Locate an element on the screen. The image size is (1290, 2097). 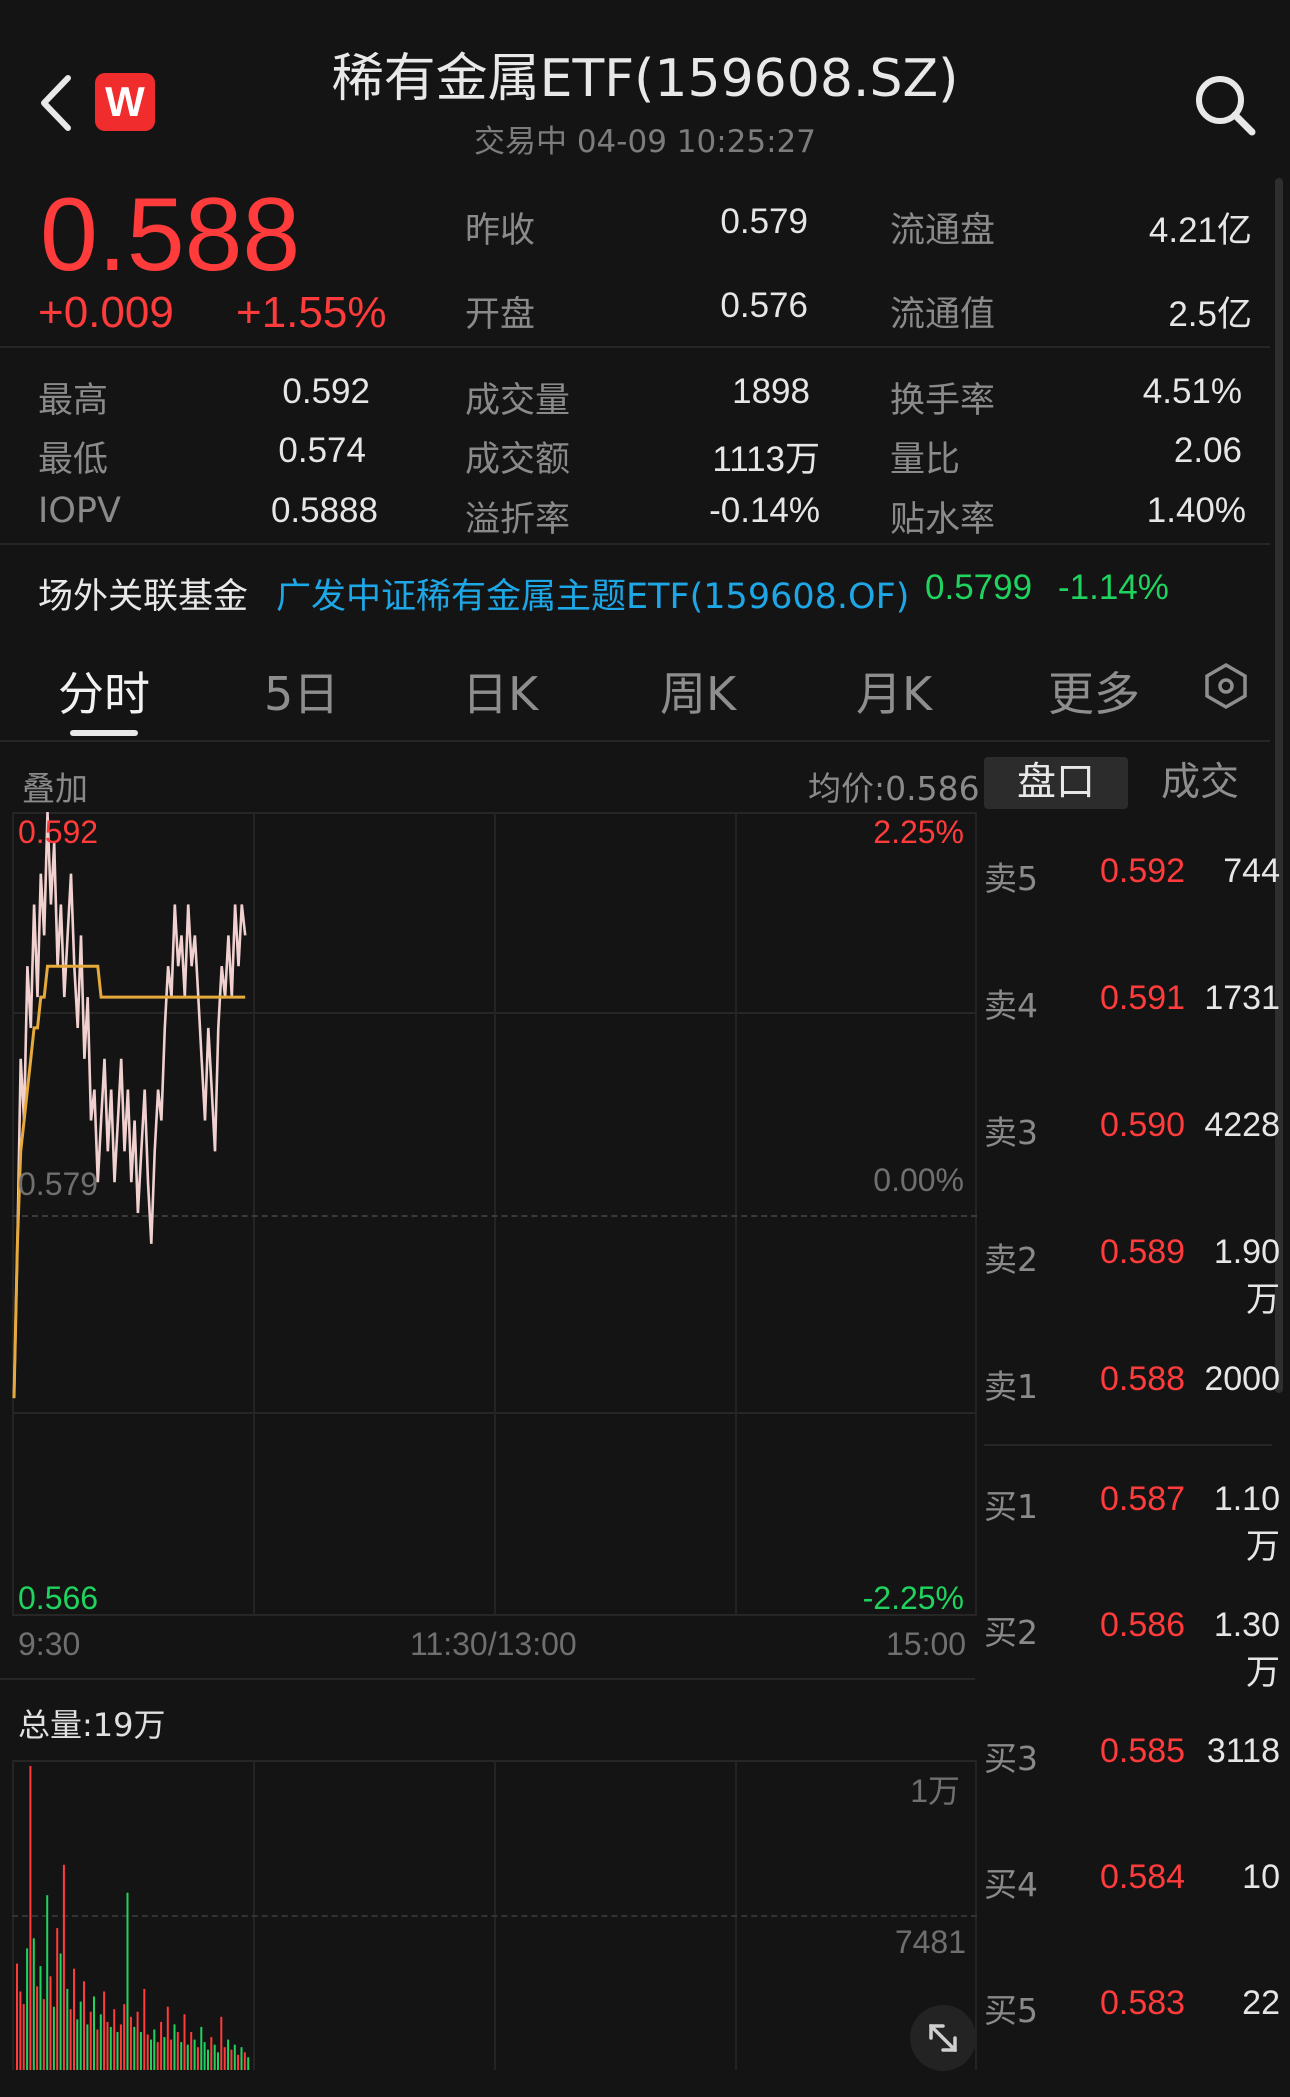
high-value: 0.592 is located at coordinates (326, 391).